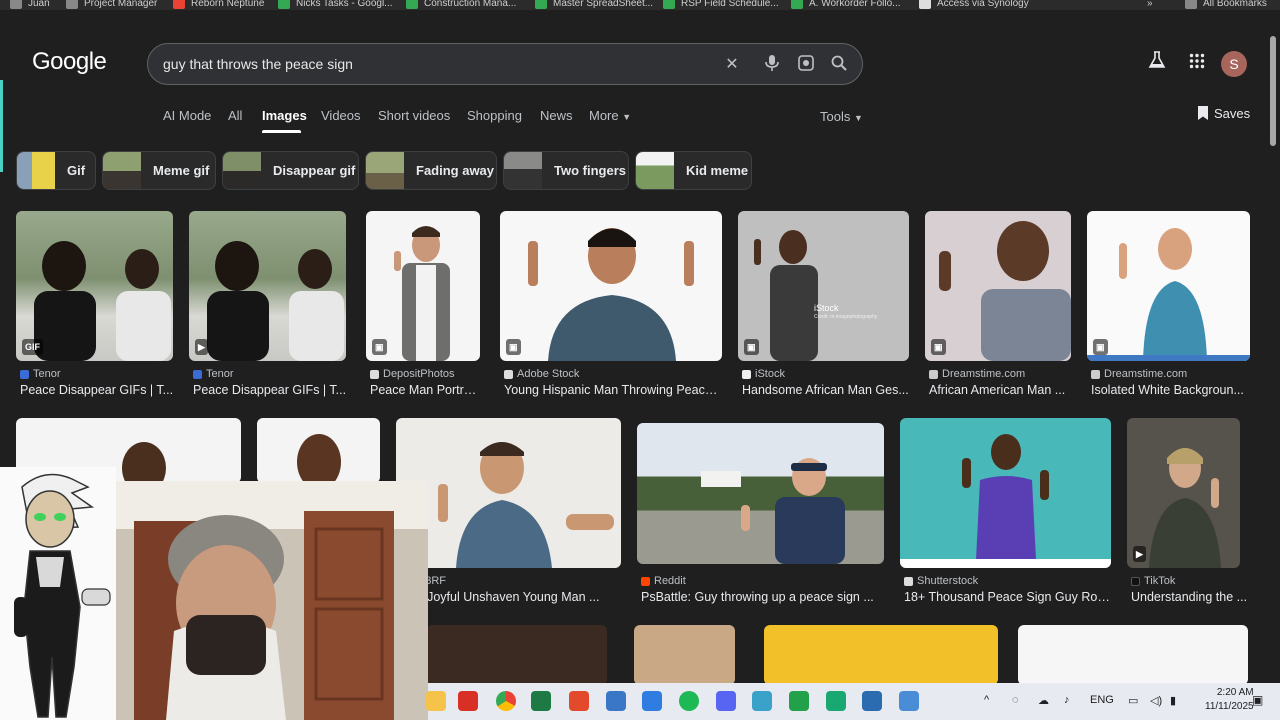  I want to click on result-thumbnail: GIF, so click(94, 286).